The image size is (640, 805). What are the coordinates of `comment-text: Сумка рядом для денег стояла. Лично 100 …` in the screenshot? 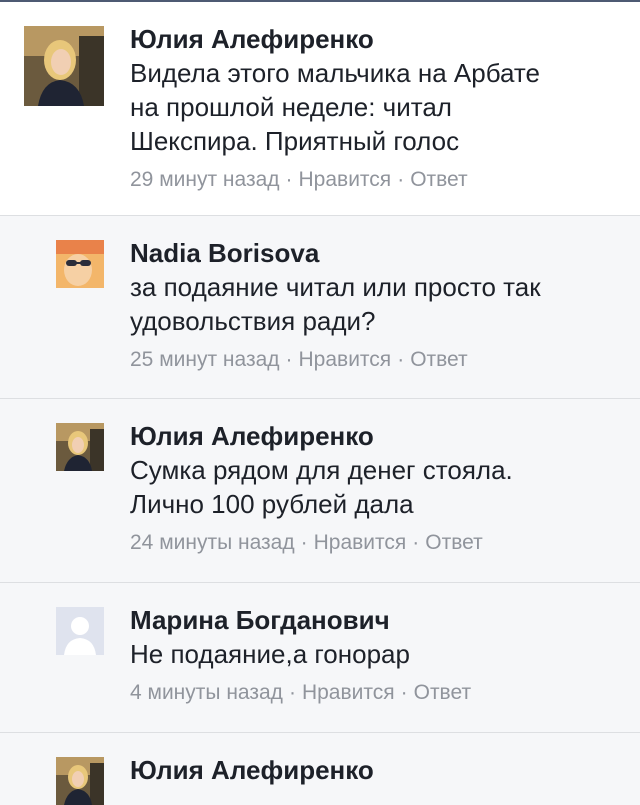 It's located at (375, 487).